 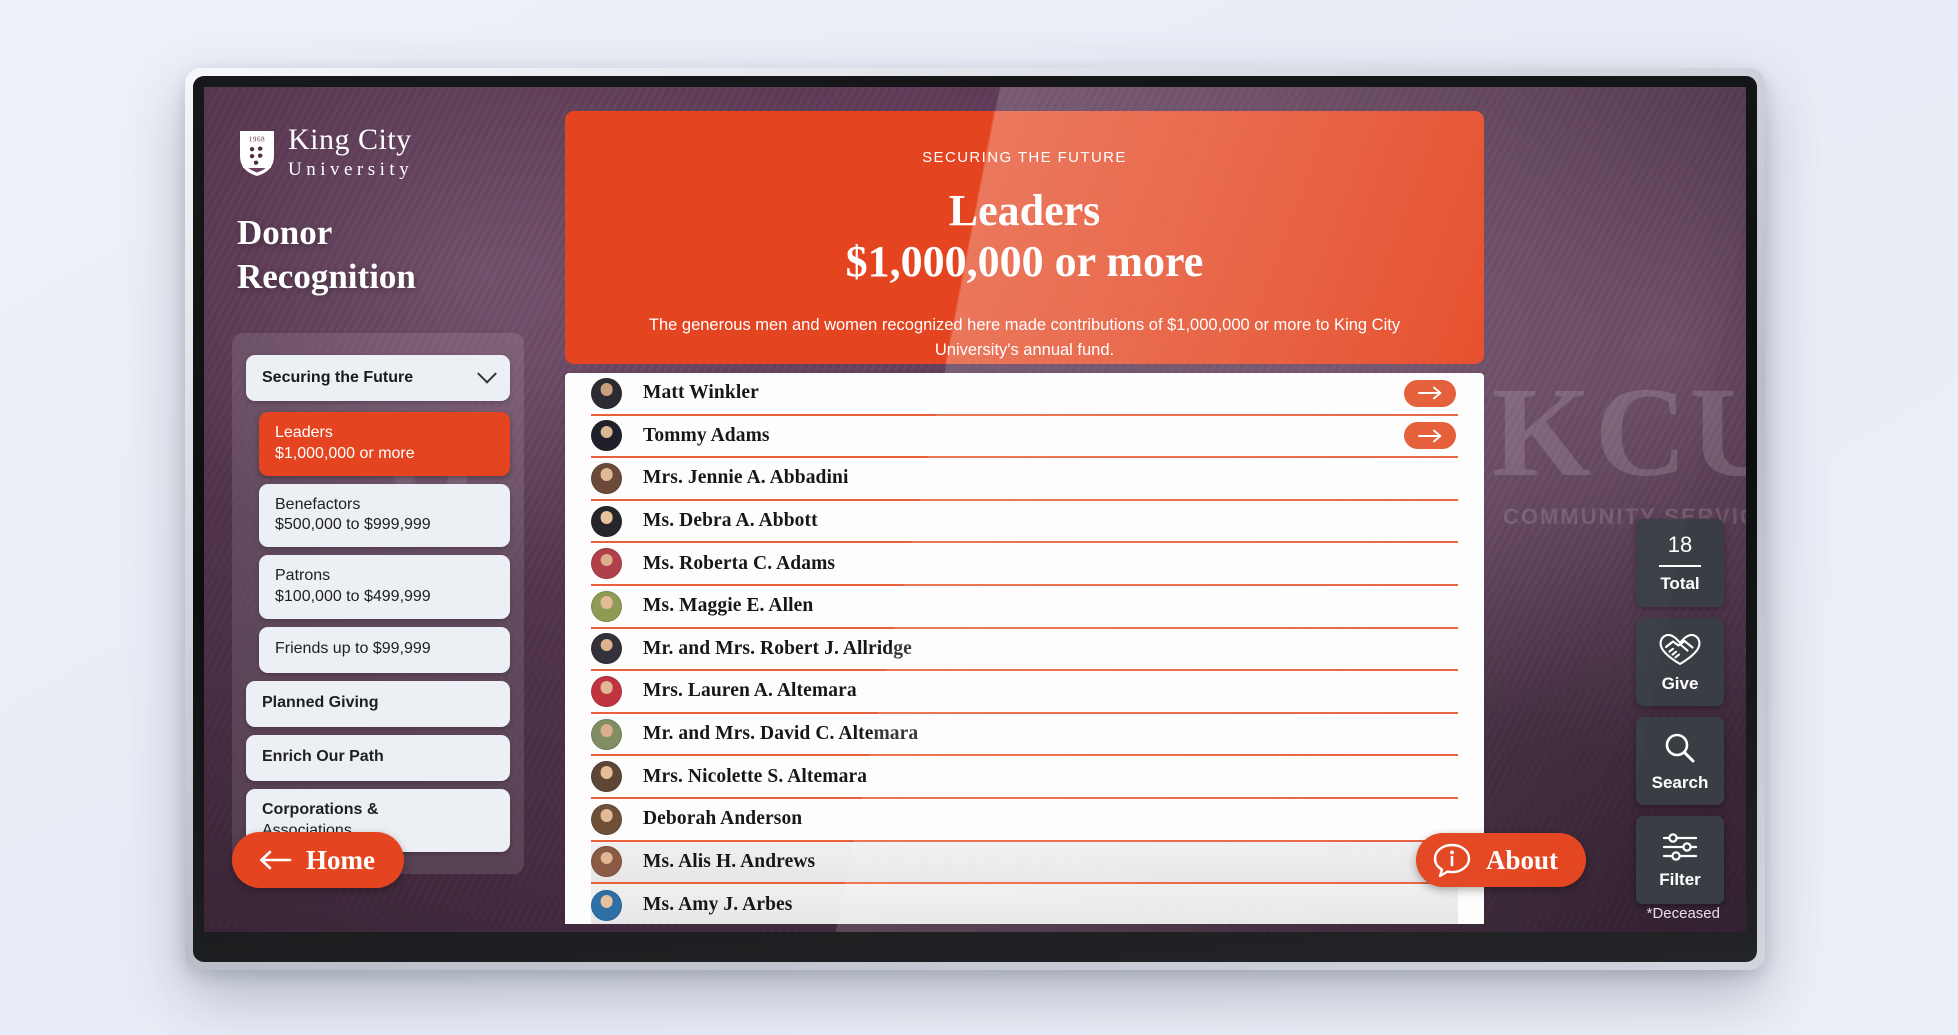 What do you see at coordinates (1024, 777) in the screenshot?
I see `donor-row: Mrs. Nicolette S. Altemara` at bounding box center [1024, 777].